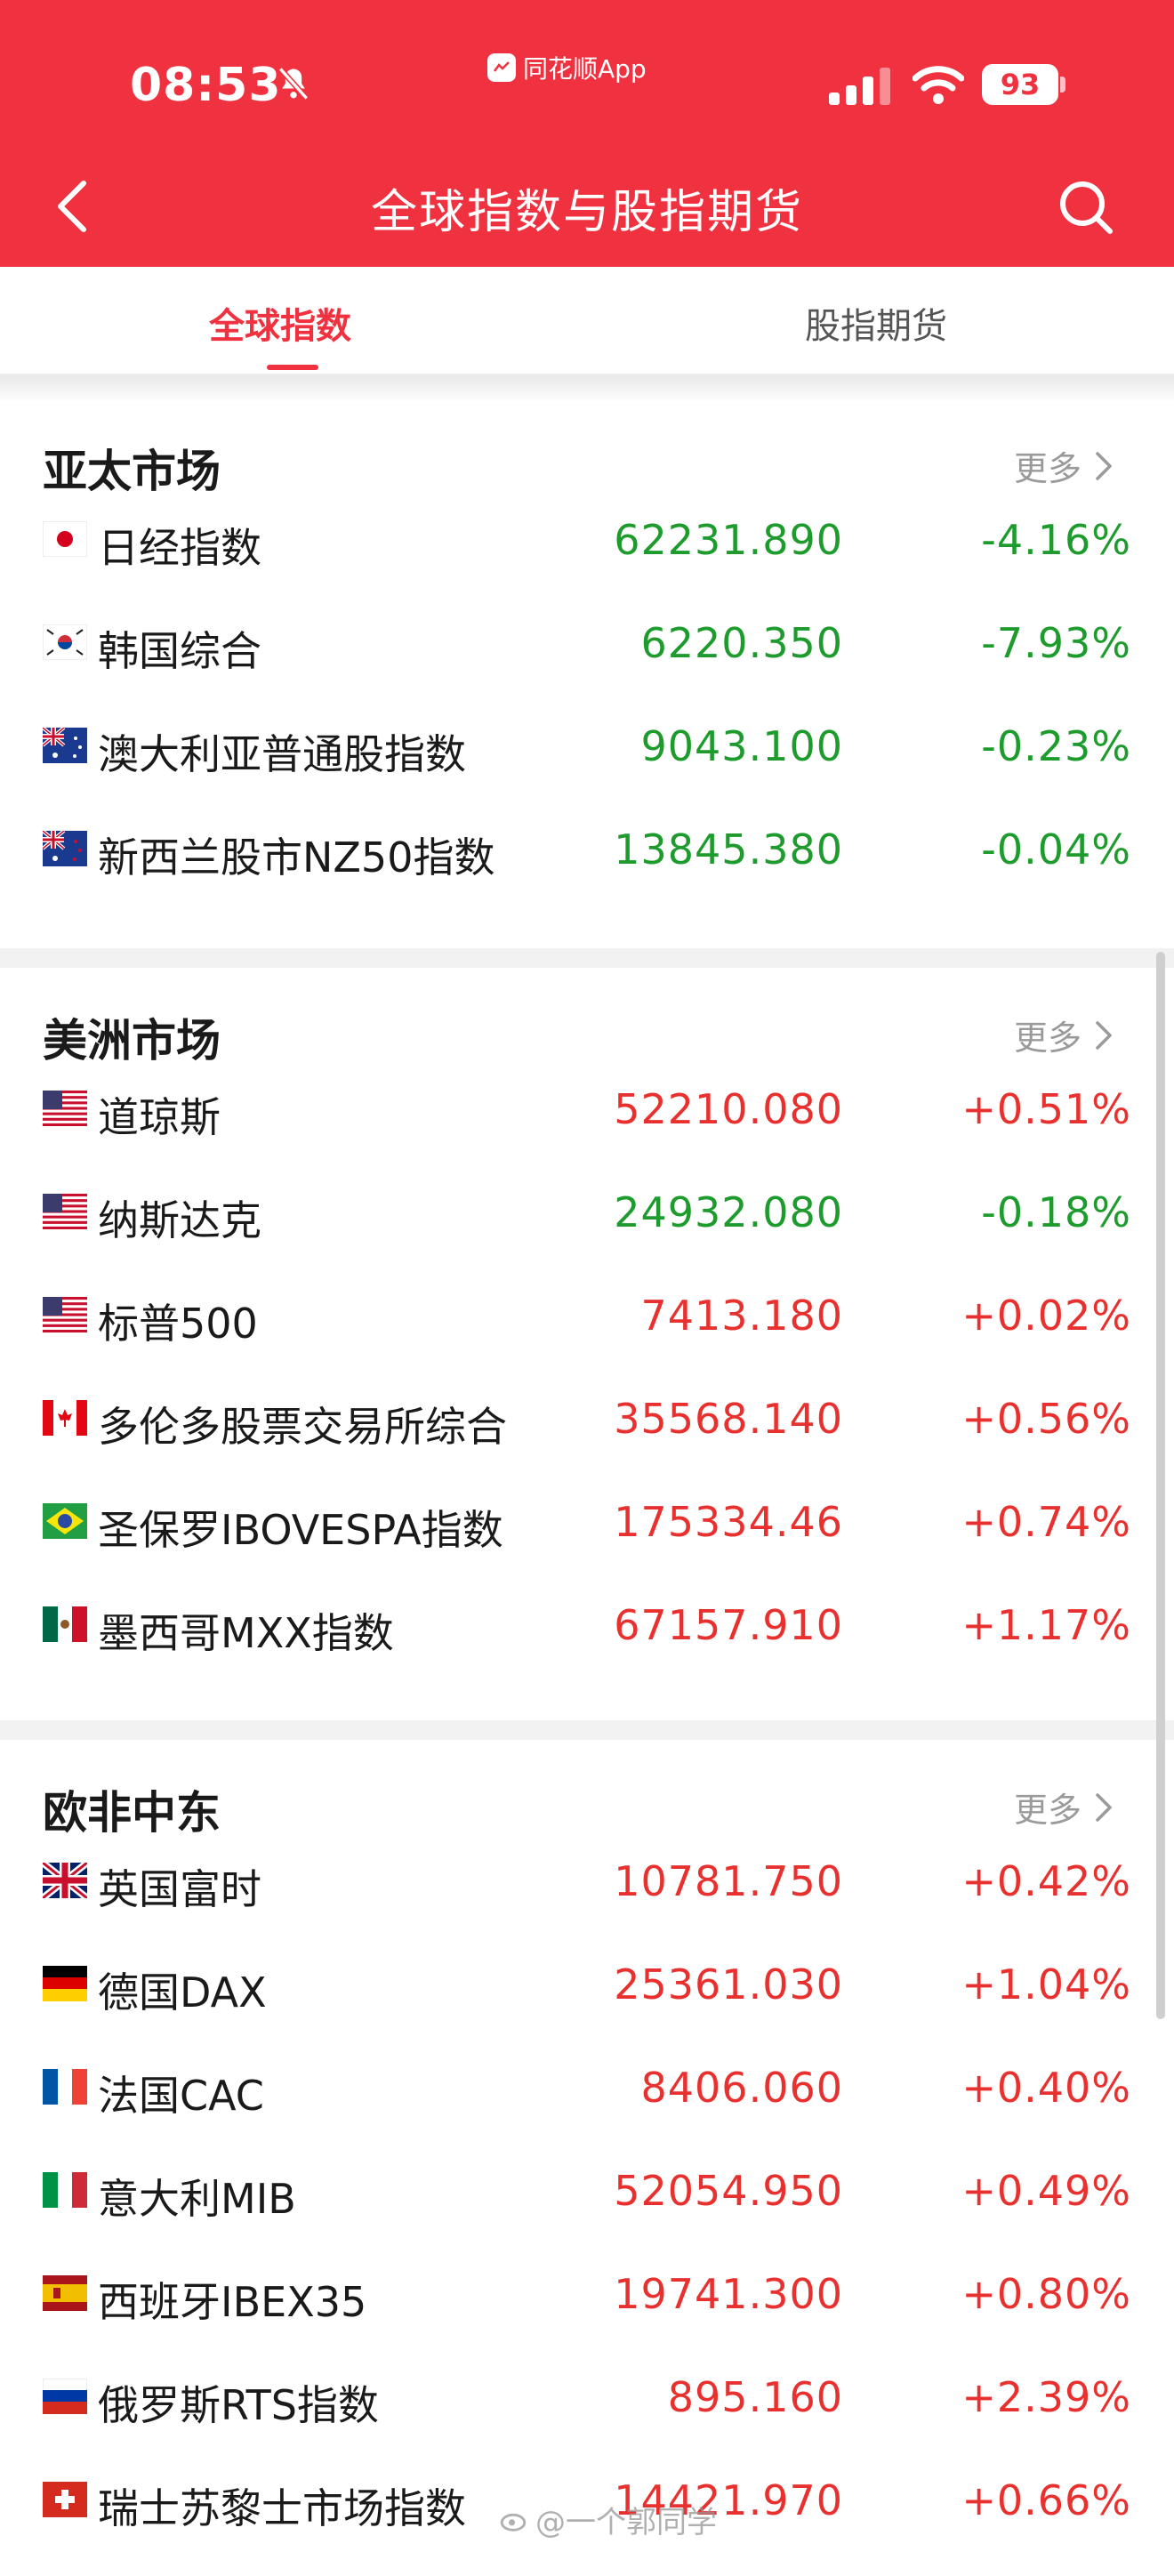 This screenshot has height=2576, width=1174. Describe the element at coordinates (64, 744) in the screenshot. I see `australia-flag-icon` at that location.